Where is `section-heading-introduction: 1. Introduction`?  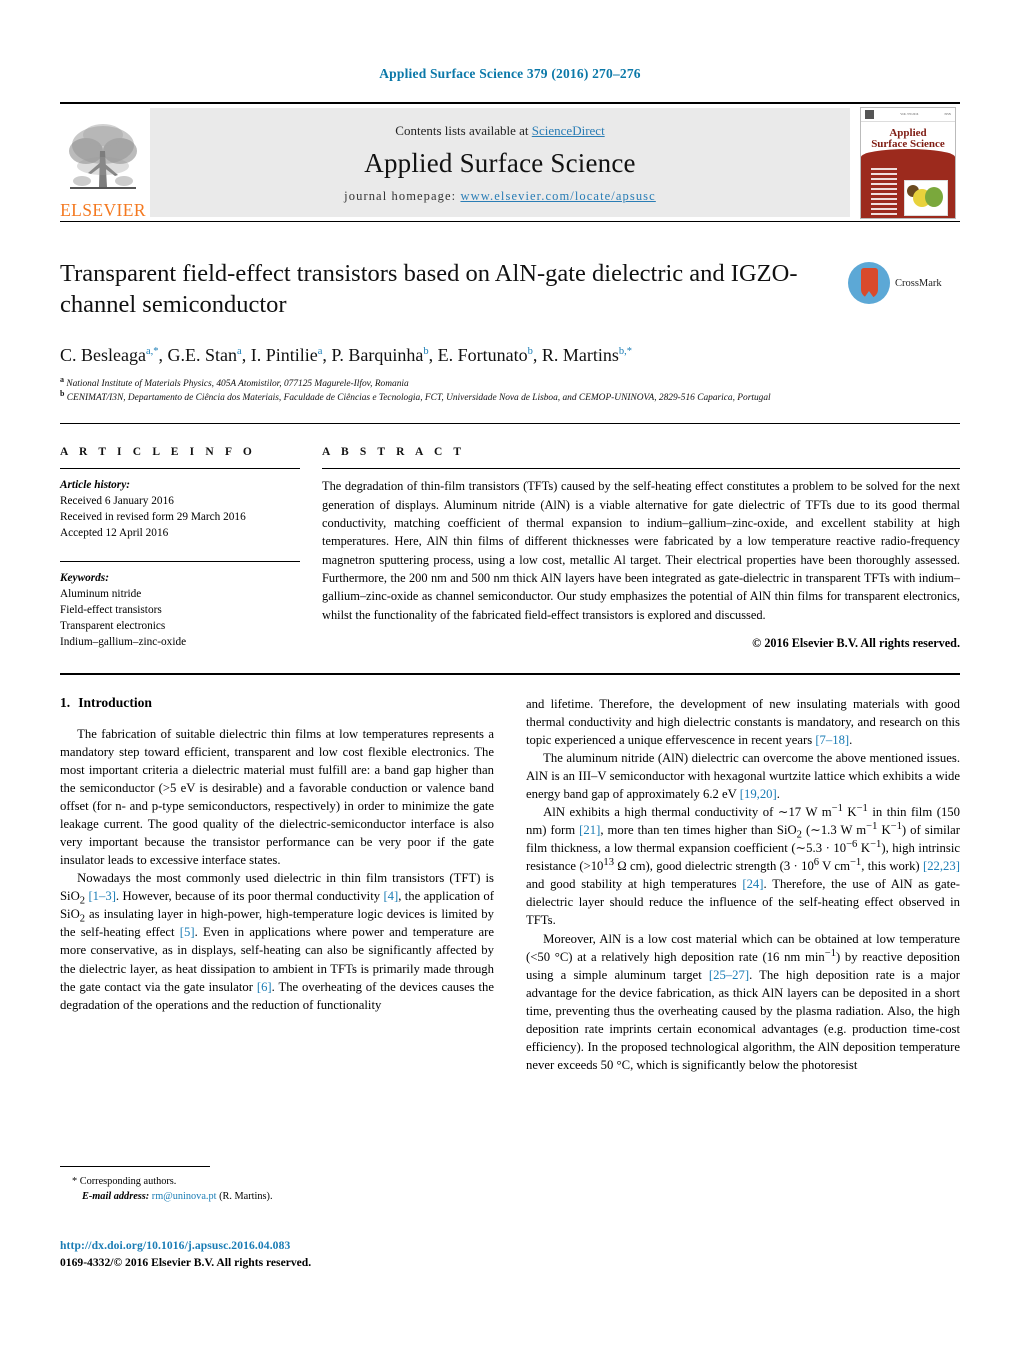
section-heading-introduction: 1. Introduction is located at coordinates (277, 703).